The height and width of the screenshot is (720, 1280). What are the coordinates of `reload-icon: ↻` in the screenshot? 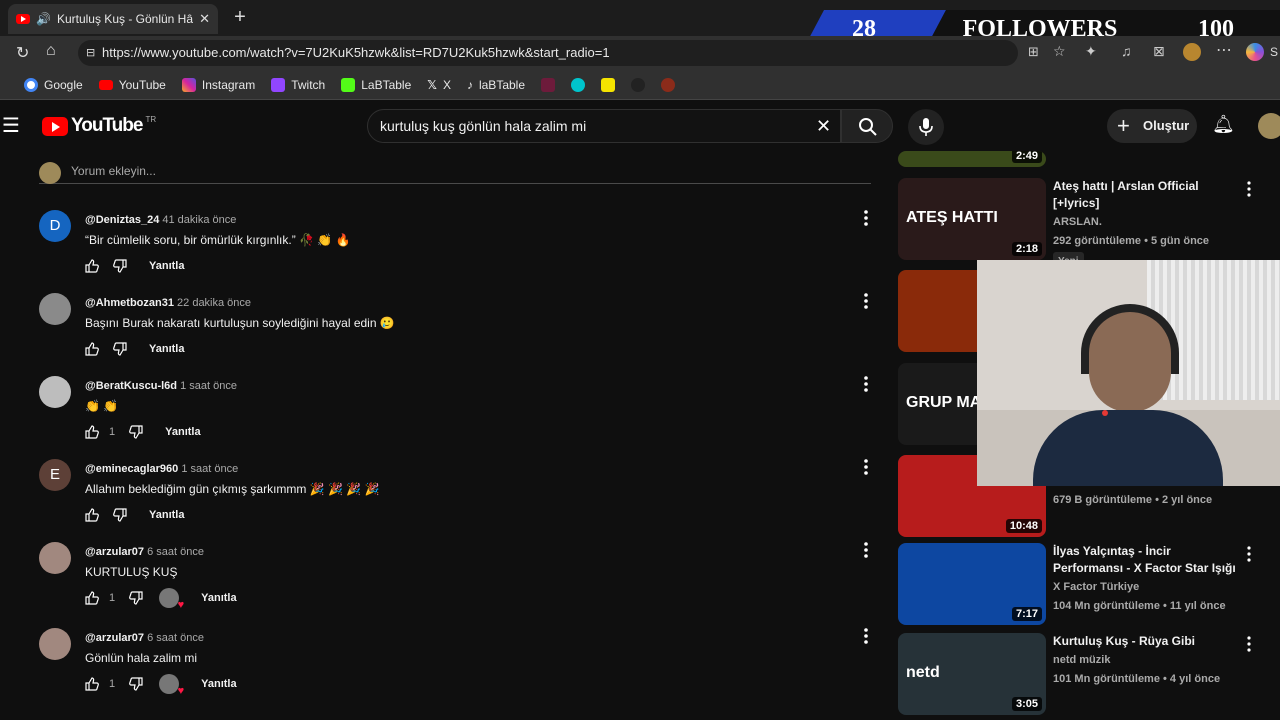 It's located at (22, 53).